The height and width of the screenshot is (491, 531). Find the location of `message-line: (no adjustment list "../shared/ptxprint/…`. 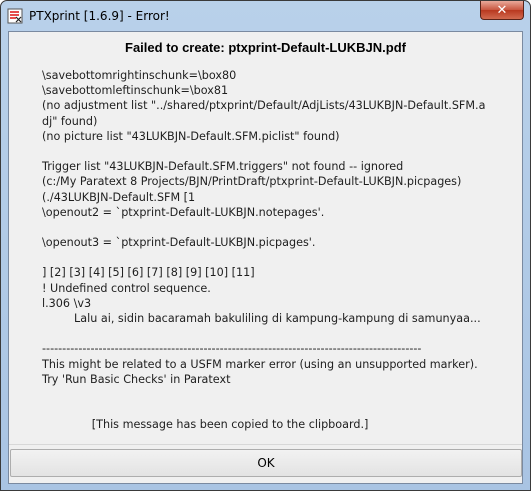

message-line: (no adjustment list "../shared/ptxprint/… is located at coordinates (264, 106).